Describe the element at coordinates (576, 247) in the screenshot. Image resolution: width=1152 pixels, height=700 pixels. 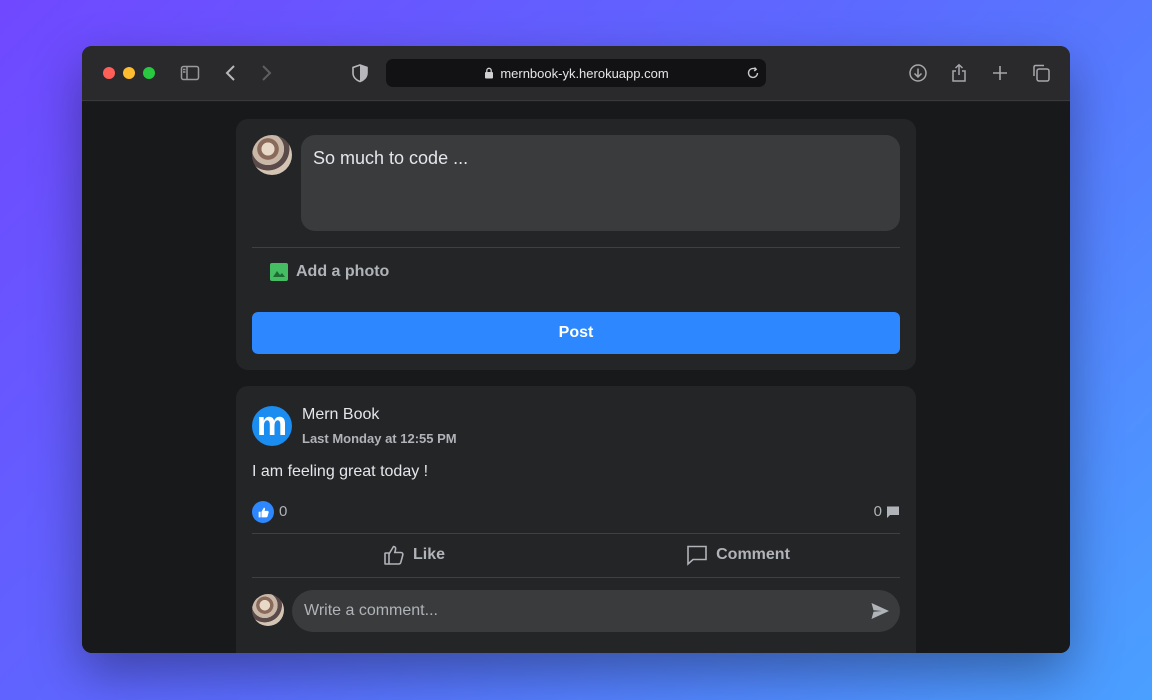
I see `composer-divider` at that location.